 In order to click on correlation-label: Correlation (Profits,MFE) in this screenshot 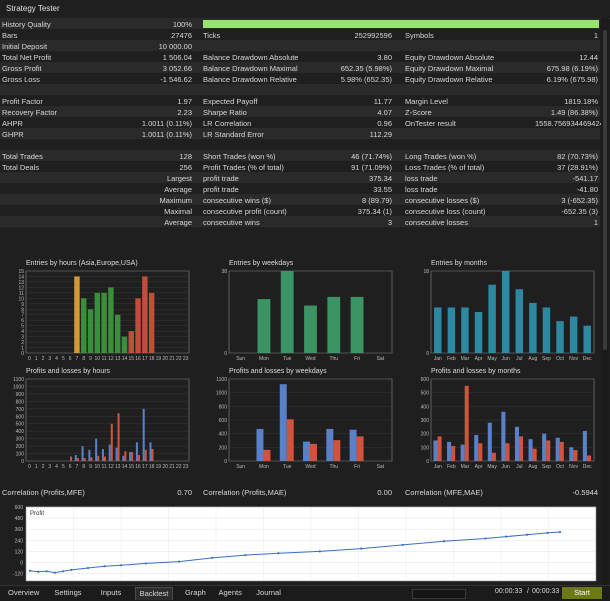, I will do `click(43, 492)`.